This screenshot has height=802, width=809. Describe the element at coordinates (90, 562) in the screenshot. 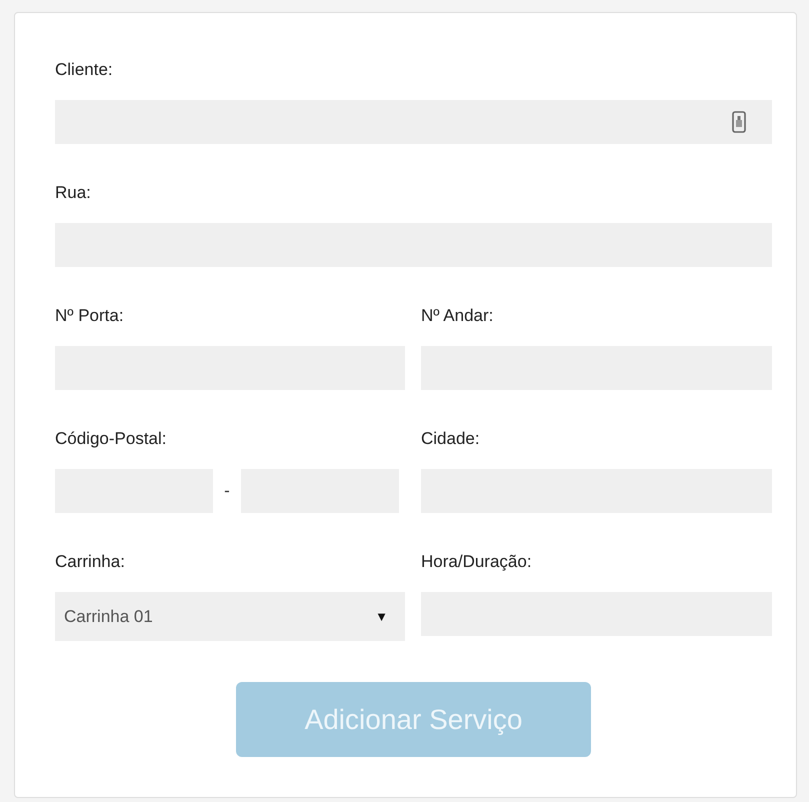

I see `field-label: Carrinha:` at that location.